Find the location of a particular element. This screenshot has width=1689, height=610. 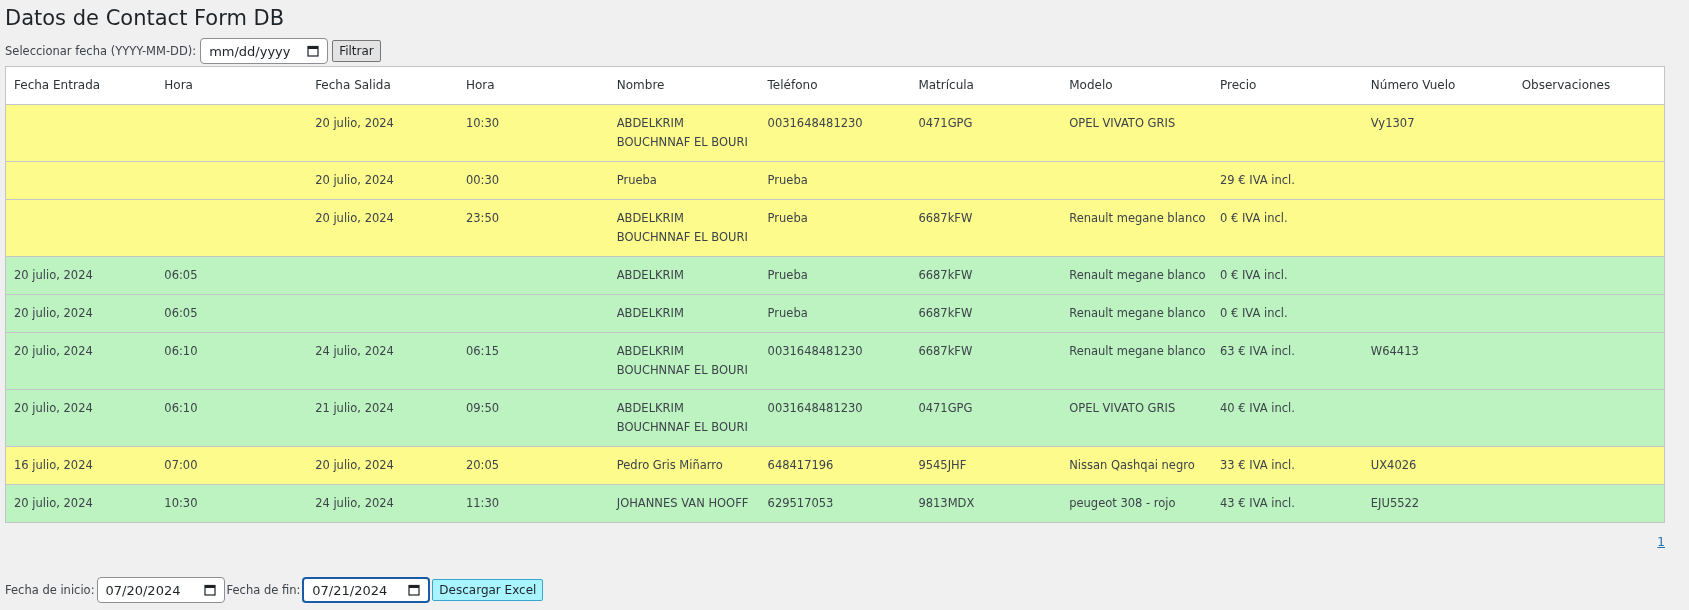

table-cell: Vy1307 is located at coordinates (1438, 133).